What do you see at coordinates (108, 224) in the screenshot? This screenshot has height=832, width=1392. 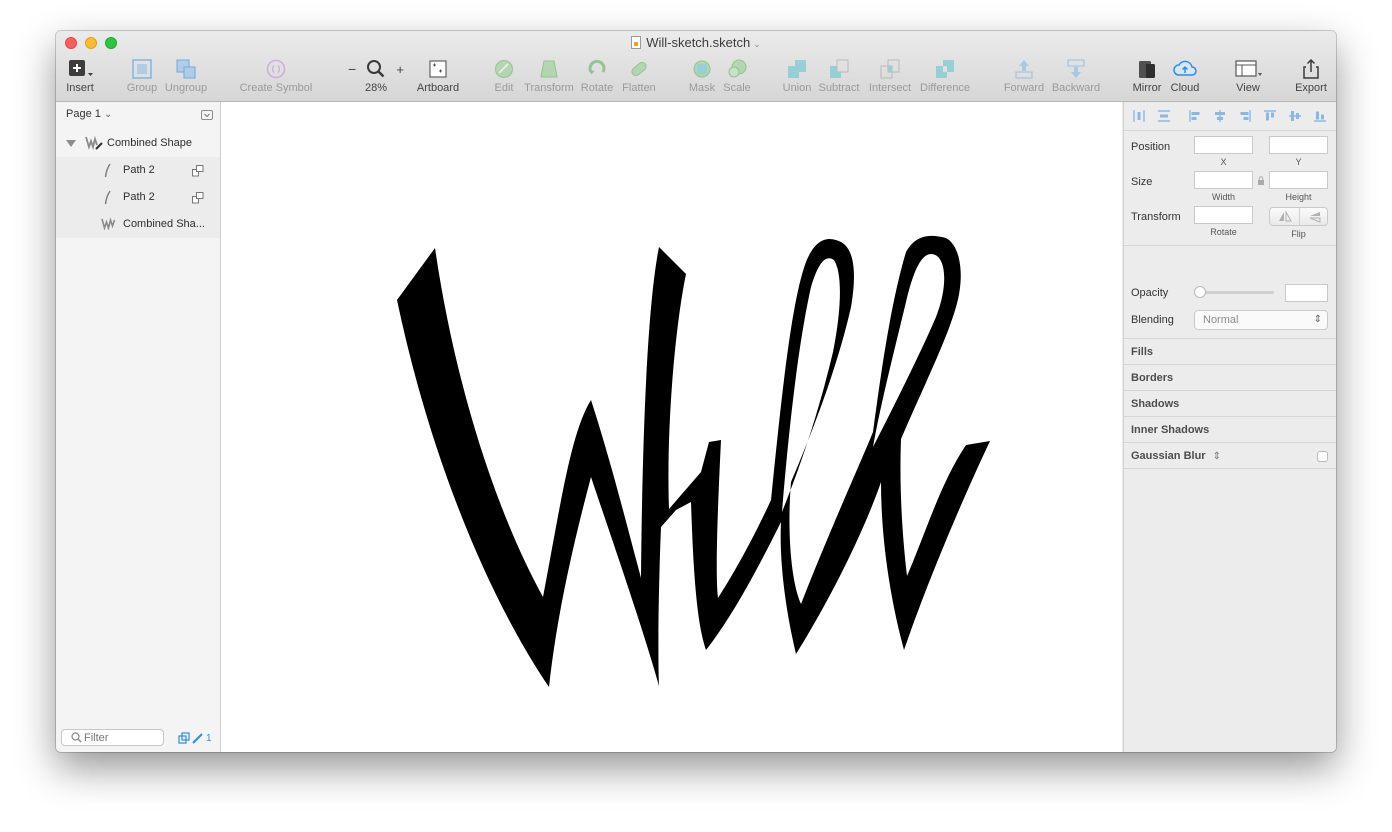 I see `combined-shape-icon` at bounding box center [108, 224].